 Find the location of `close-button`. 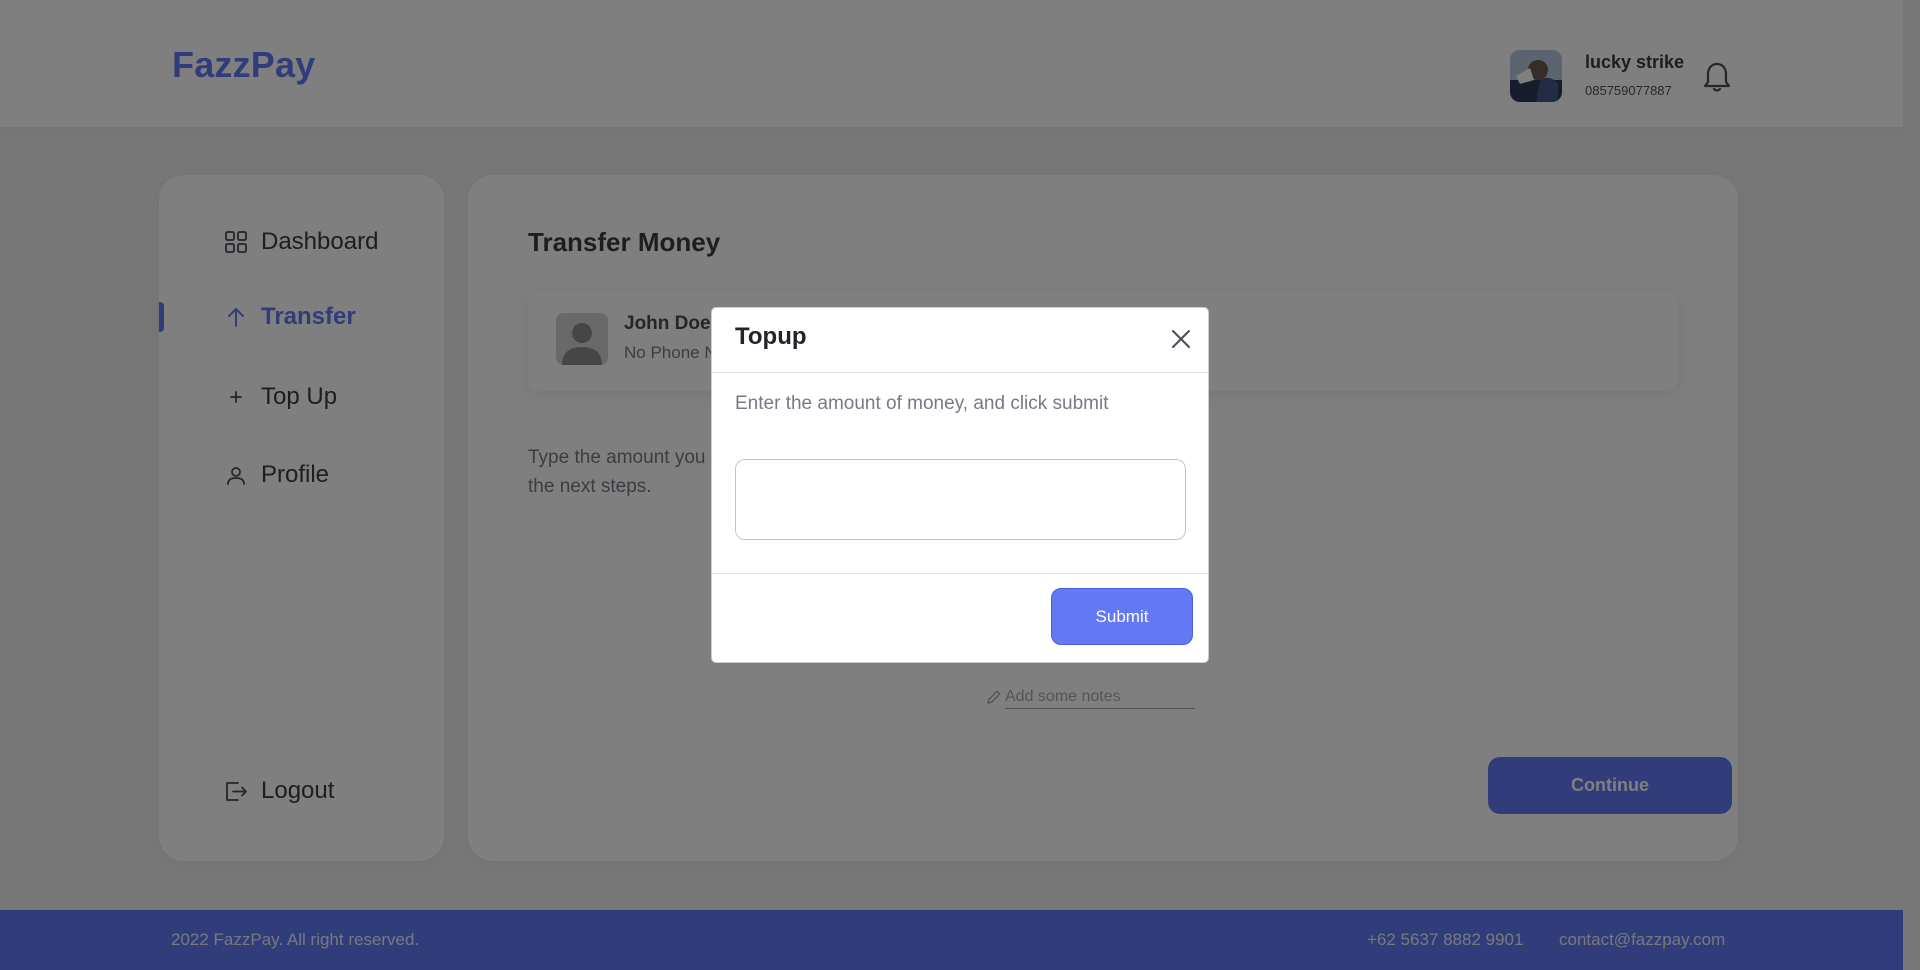

close-button is located at coordinates (1181, 340).